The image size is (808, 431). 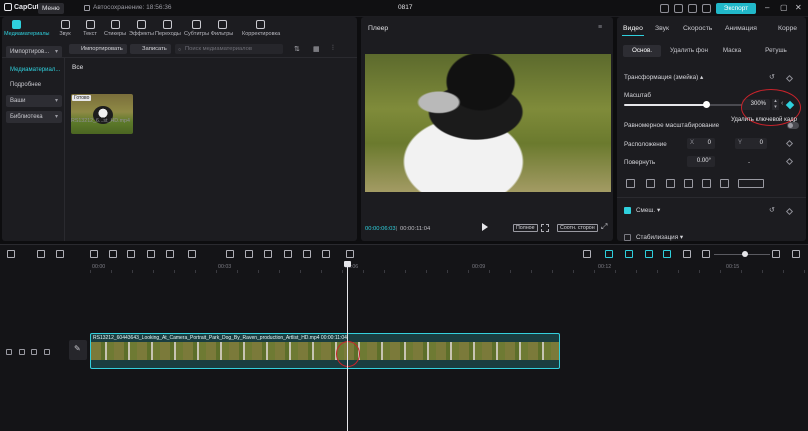 I want to click on import-button: Импортировать, so click(x=98, y=49).